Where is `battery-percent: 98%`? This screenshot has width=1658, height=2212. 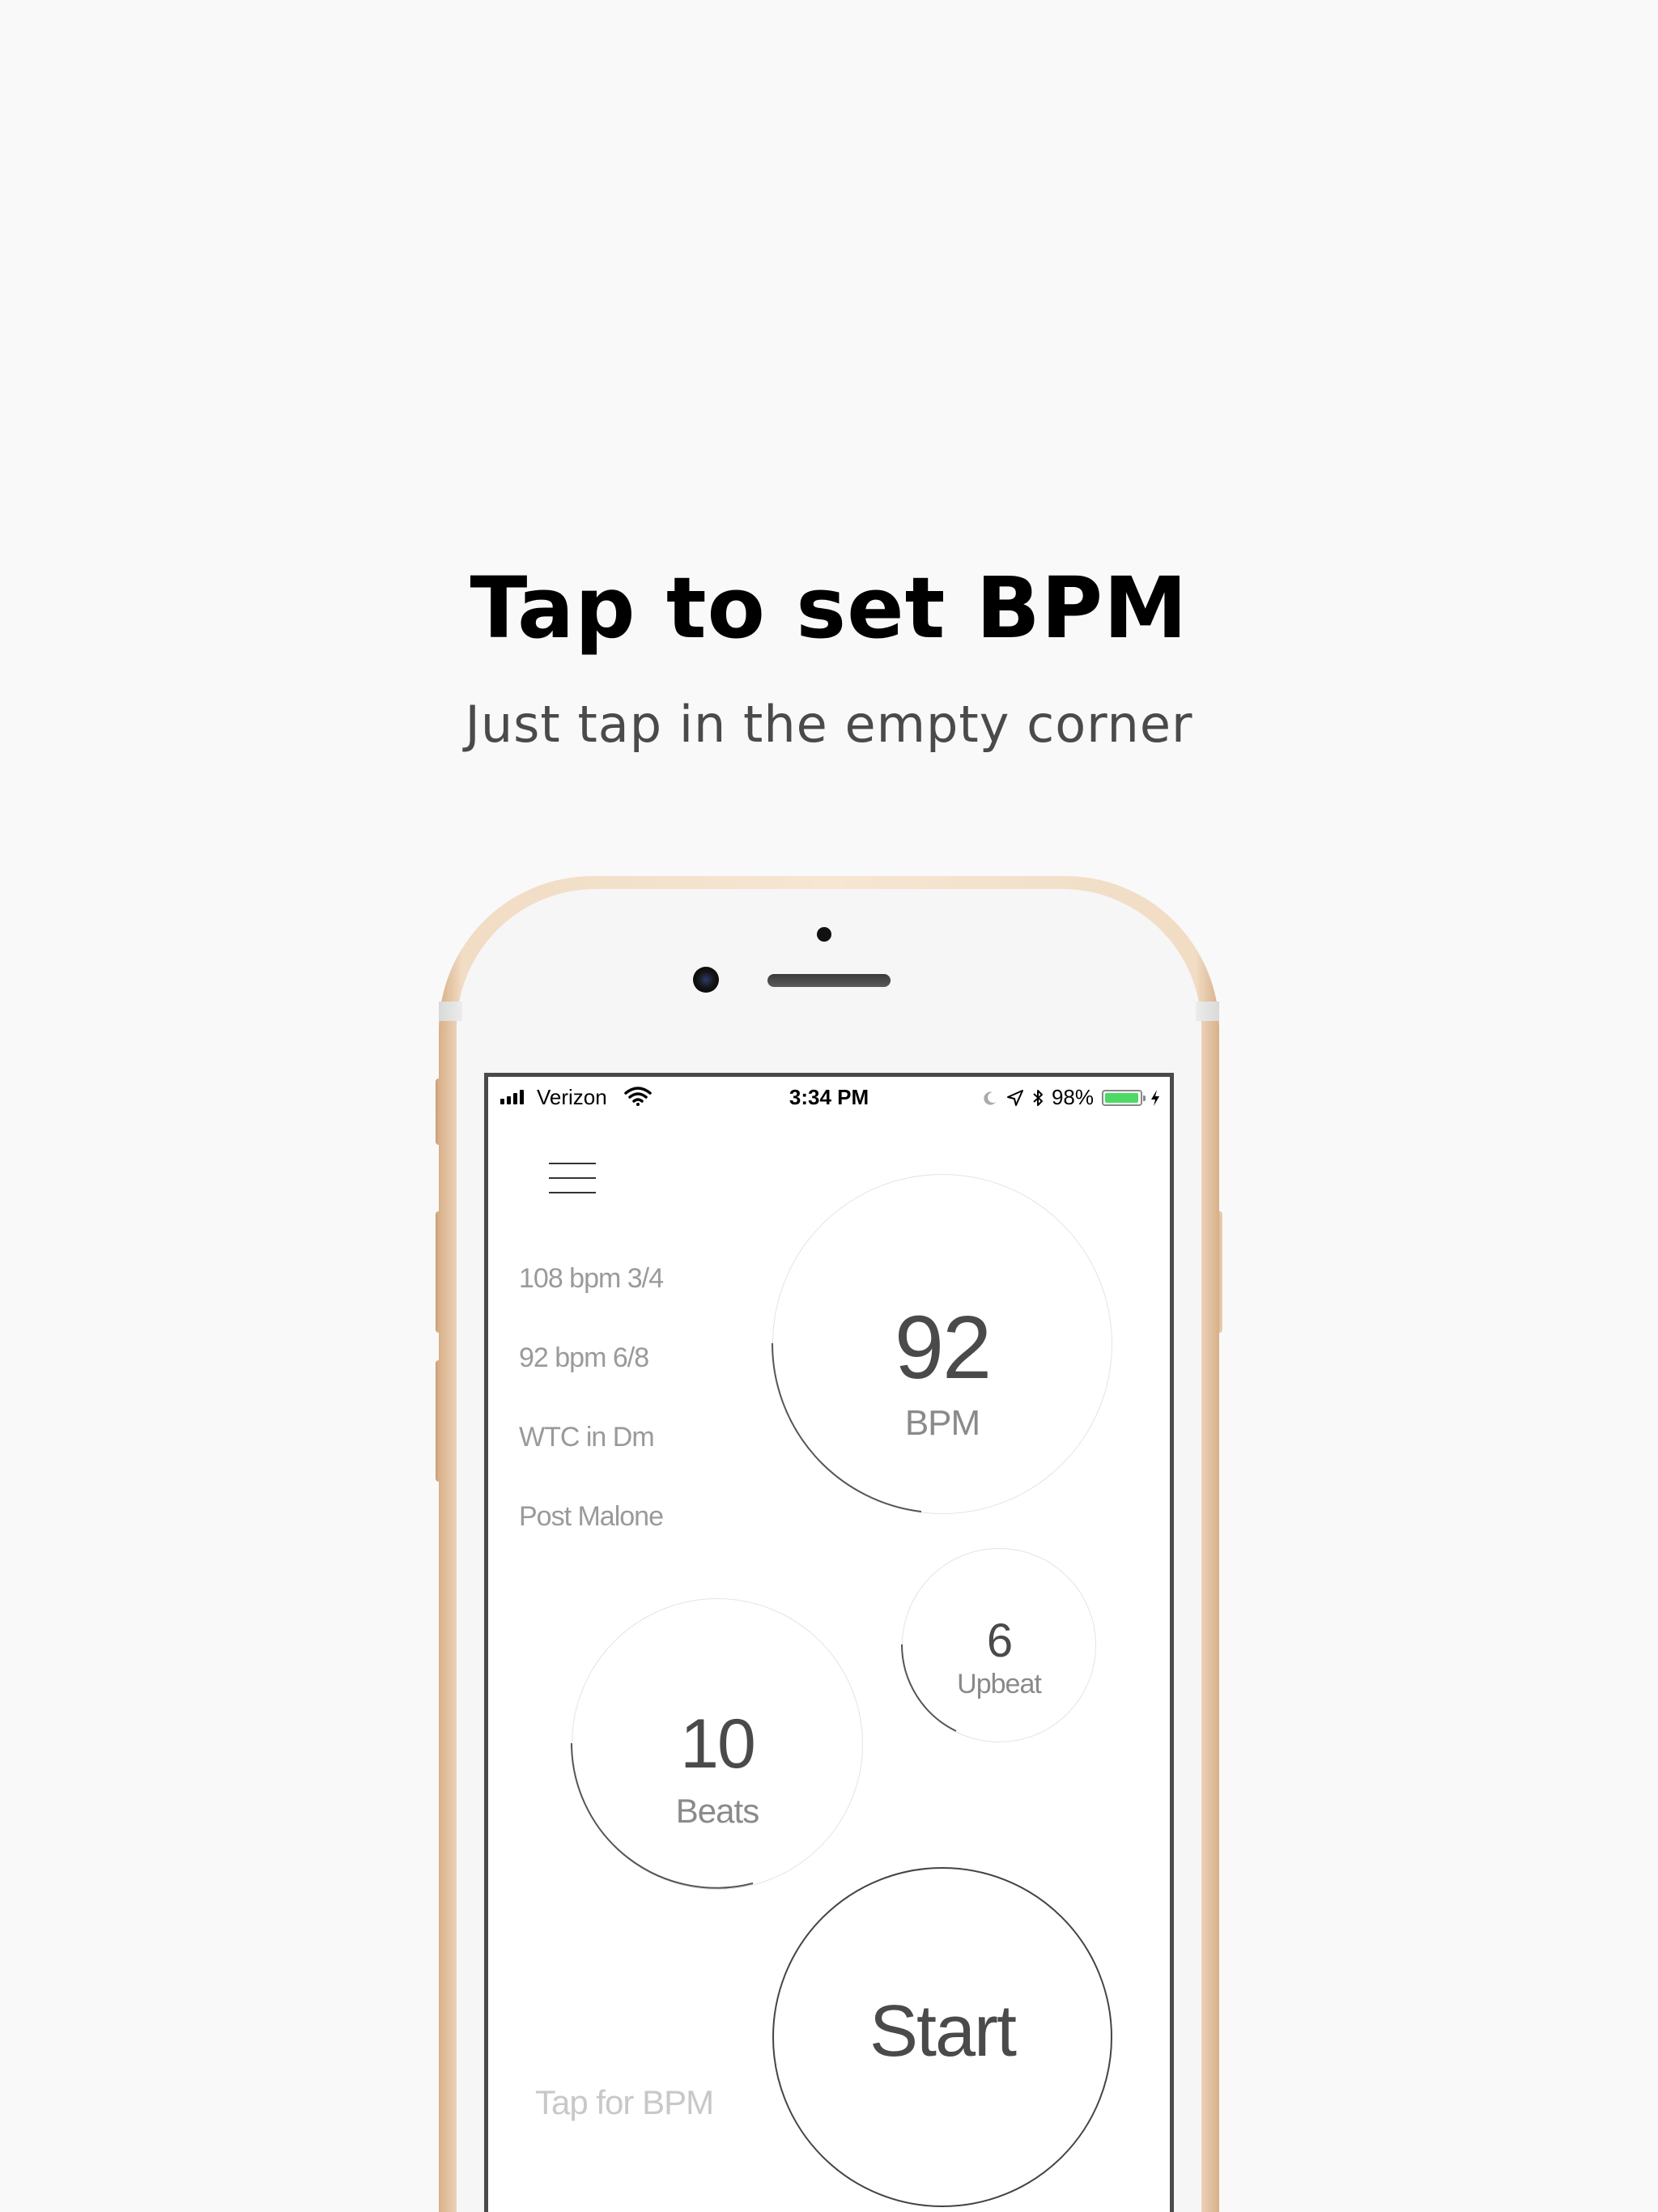 battery-percent: 98% is located at coordinates (1072, 1097).